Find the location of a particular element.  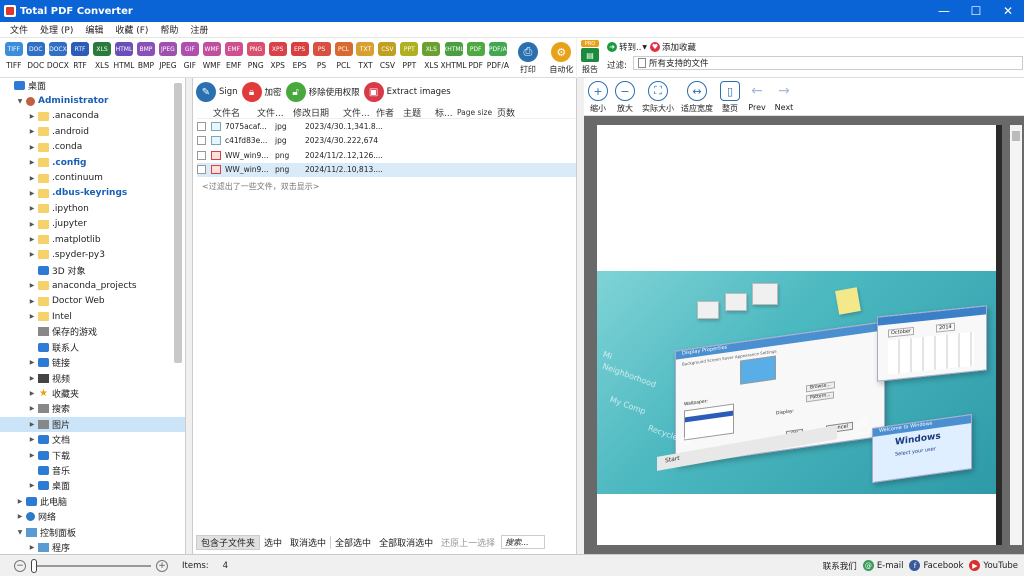

menu-edit: 编辑 is located at coordinates (94, 29).